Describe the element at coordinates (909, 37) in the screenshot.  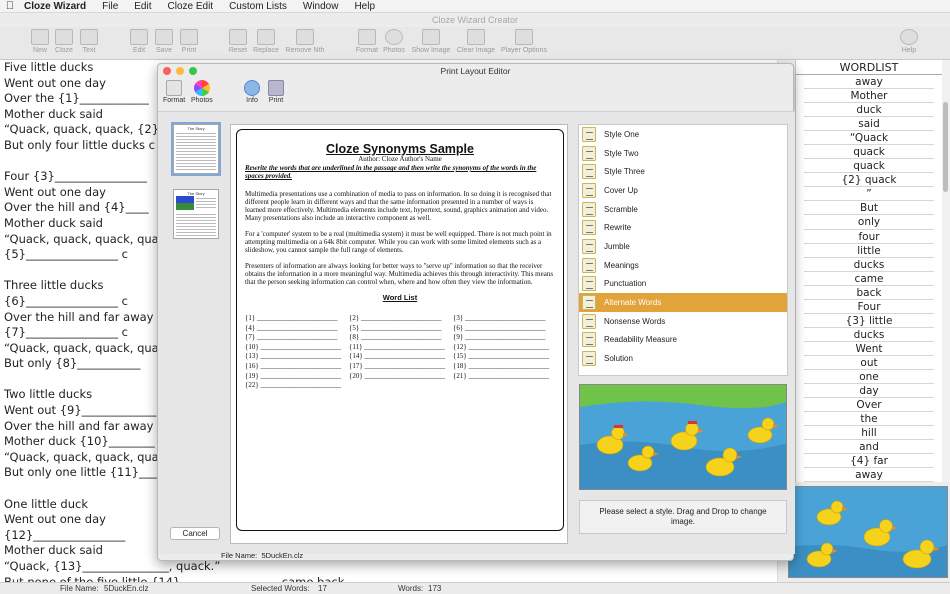
I see `help-icon` at that location.